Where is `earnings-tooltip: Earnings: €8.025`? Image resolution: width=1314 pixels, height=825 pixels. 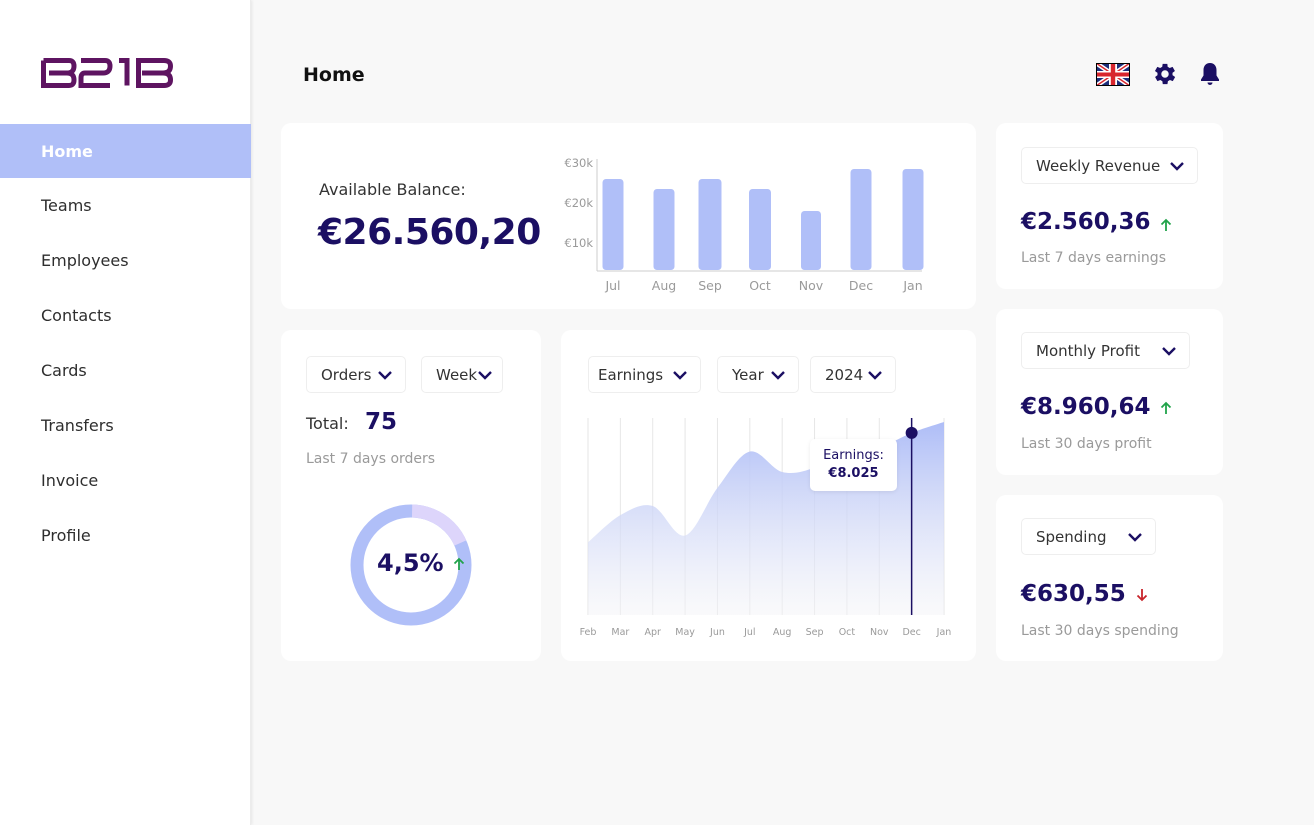
earnings-tooltip: Earnings: €8.025 is located at coordinates (853, 465).